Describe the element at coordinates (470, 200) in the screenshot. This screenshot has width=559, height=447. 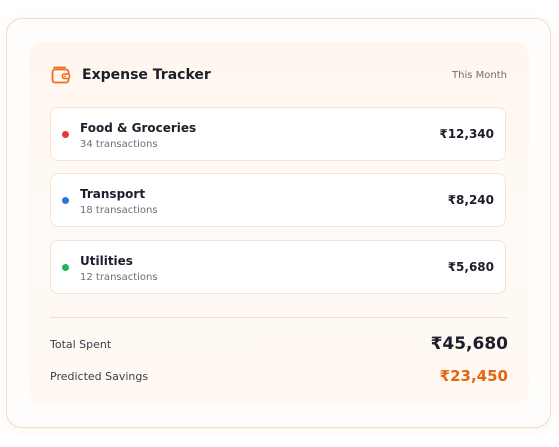
I see `expense-amount: ₹8,240` at that location.